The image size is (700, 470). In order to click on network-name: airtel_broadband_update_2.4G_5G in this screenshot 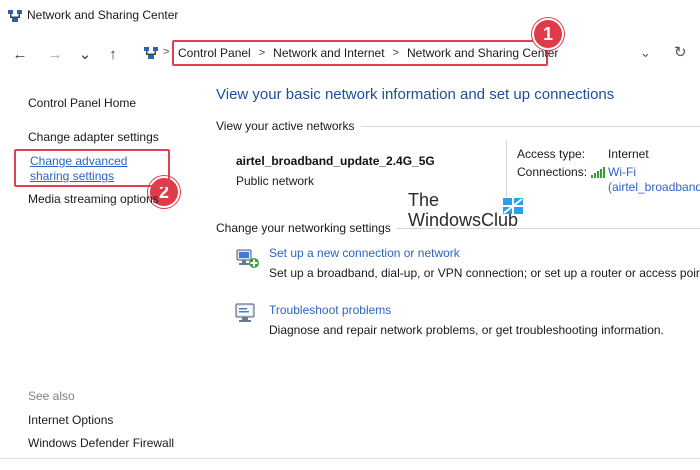, I will do `click(335, 161)`.